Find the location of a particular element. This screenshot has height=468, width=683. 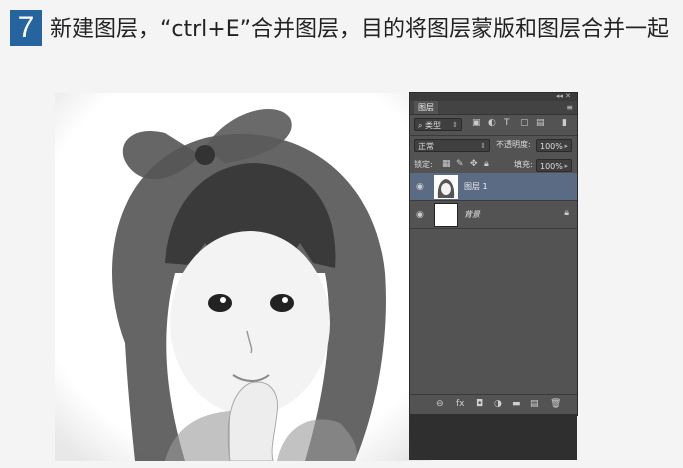

type-filter-icon: T is located at coordinates (507, 123).